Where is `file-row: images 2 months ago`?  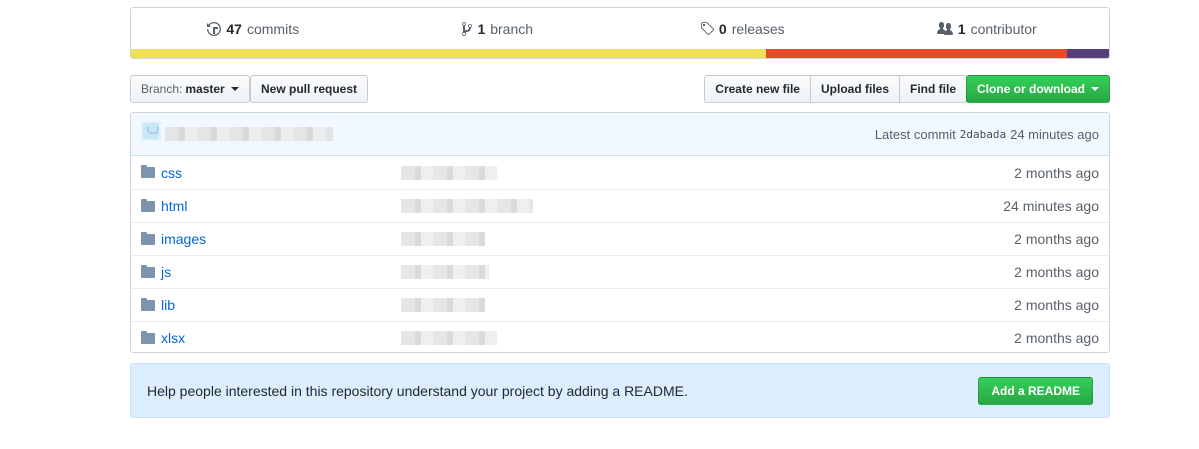 file-row: images 2 months ago is located at coordinates (620, 238).